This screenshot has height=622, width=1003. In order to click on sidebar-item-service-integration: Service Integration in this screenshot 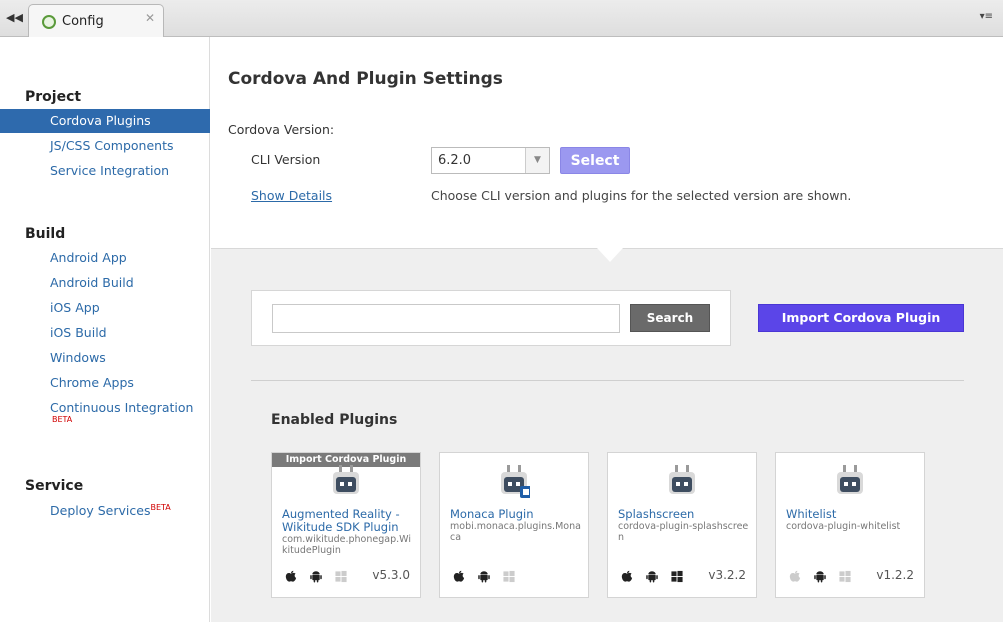, I will do `click(105, 171)`.